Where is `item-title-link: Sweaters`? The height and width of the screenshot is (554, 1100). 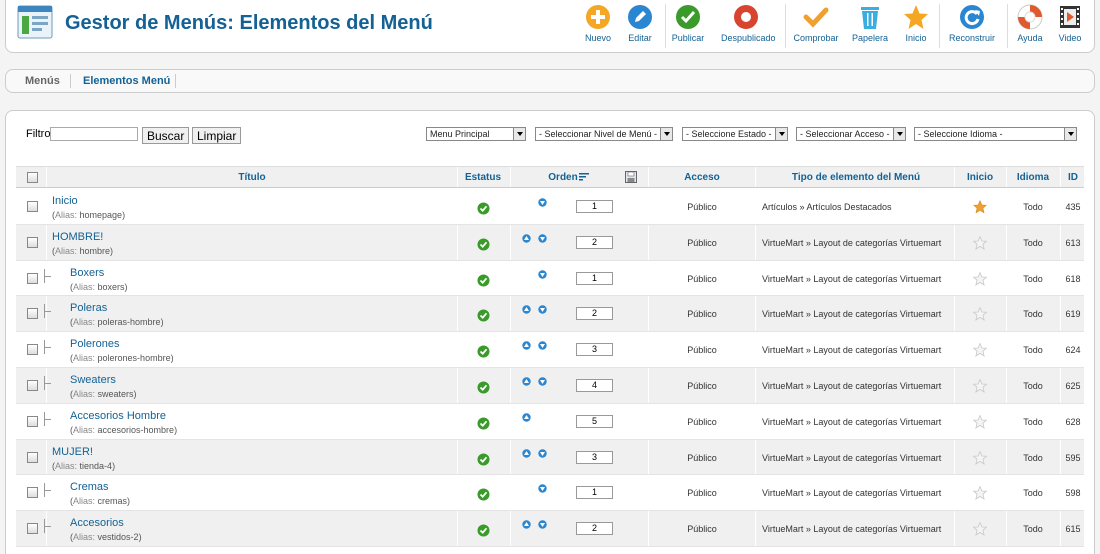
item-title-link: Sweaters is located at coordinates (93, 380).